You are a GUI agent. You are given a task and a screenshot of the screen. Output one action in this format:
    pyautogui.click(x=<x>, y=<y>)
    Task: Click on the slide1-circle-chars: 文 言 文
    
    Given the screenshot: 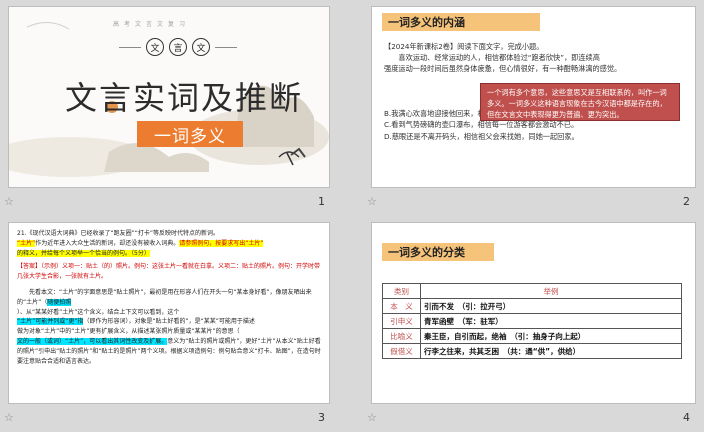 What is the action you would take?
    pyautogui.click(x=178, y=47)
    